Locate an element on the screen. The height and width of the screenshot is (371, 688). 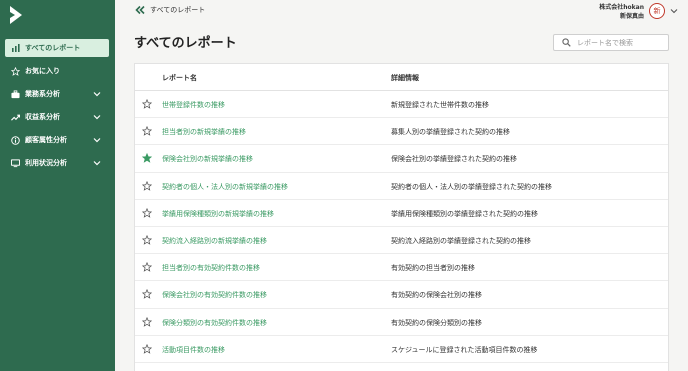
back-link-label: すべてのレポート is located at coordinates (178, 10).